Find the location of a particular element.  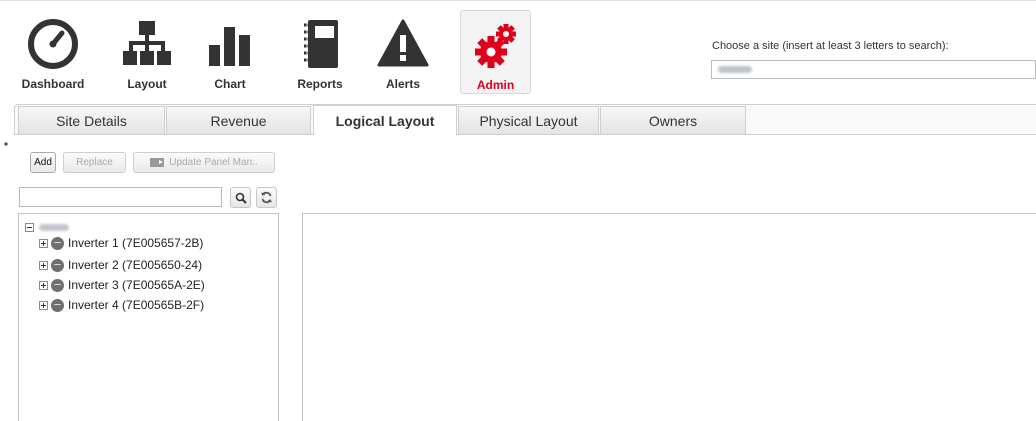

nav-admin: Admin is located at coordinates (495, 52).